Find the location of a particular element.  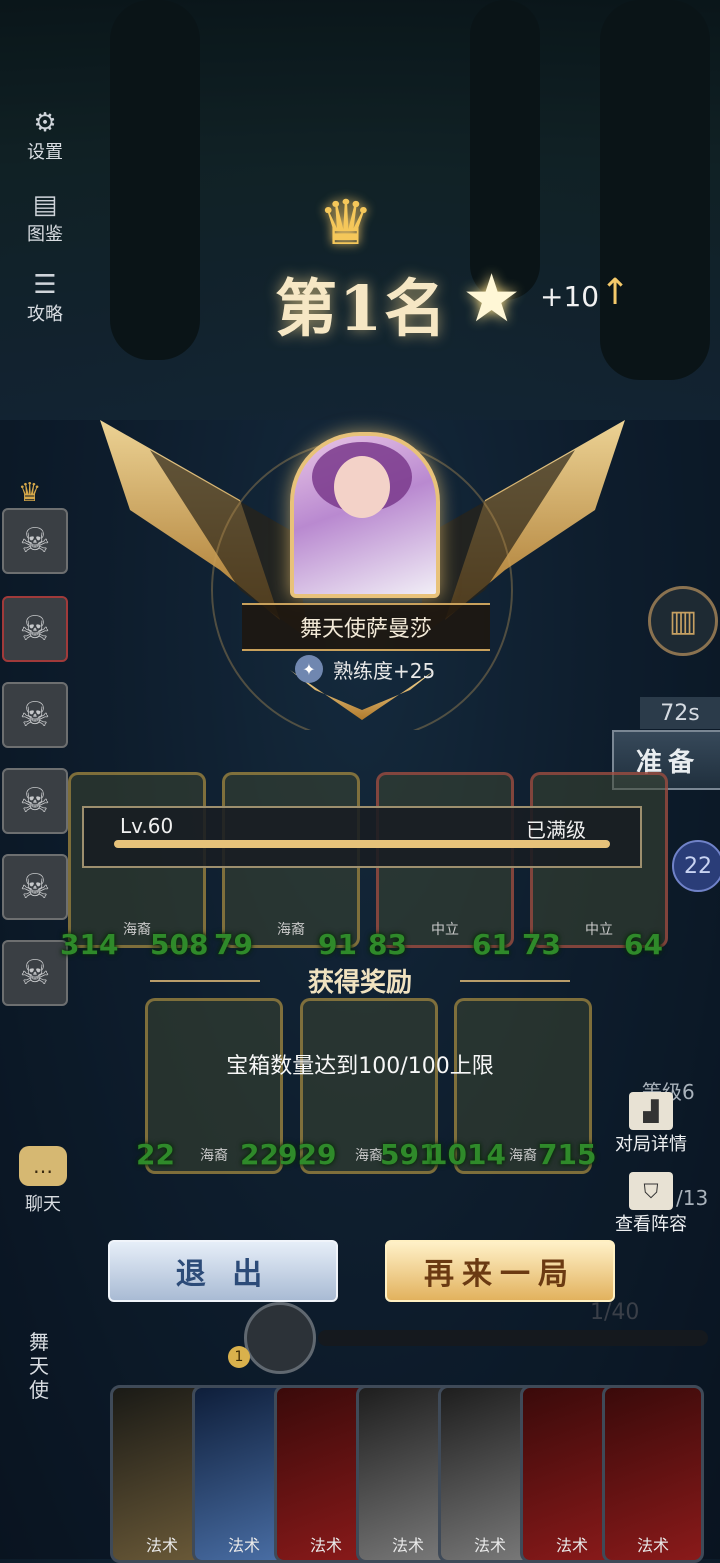

match-details-button: ▟ 对局详情 is located at coordinates (651, 1124).